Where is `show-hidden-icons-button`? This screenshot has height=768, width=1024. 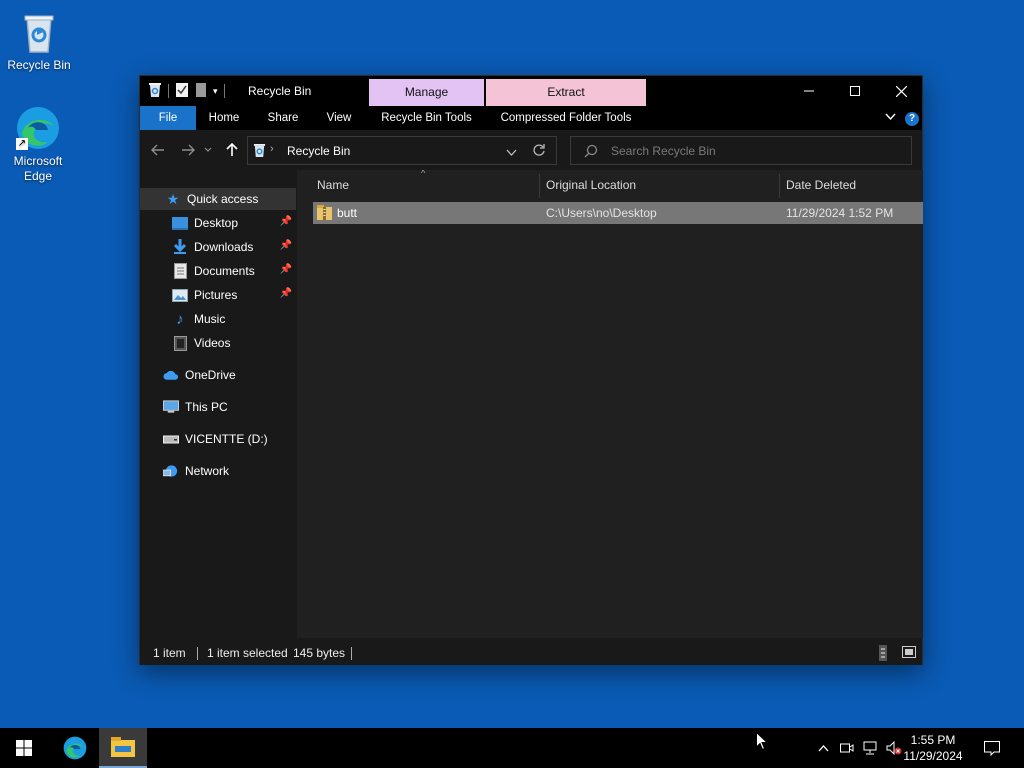
show-hidden-icons-button is located at coordinates (823, 748).